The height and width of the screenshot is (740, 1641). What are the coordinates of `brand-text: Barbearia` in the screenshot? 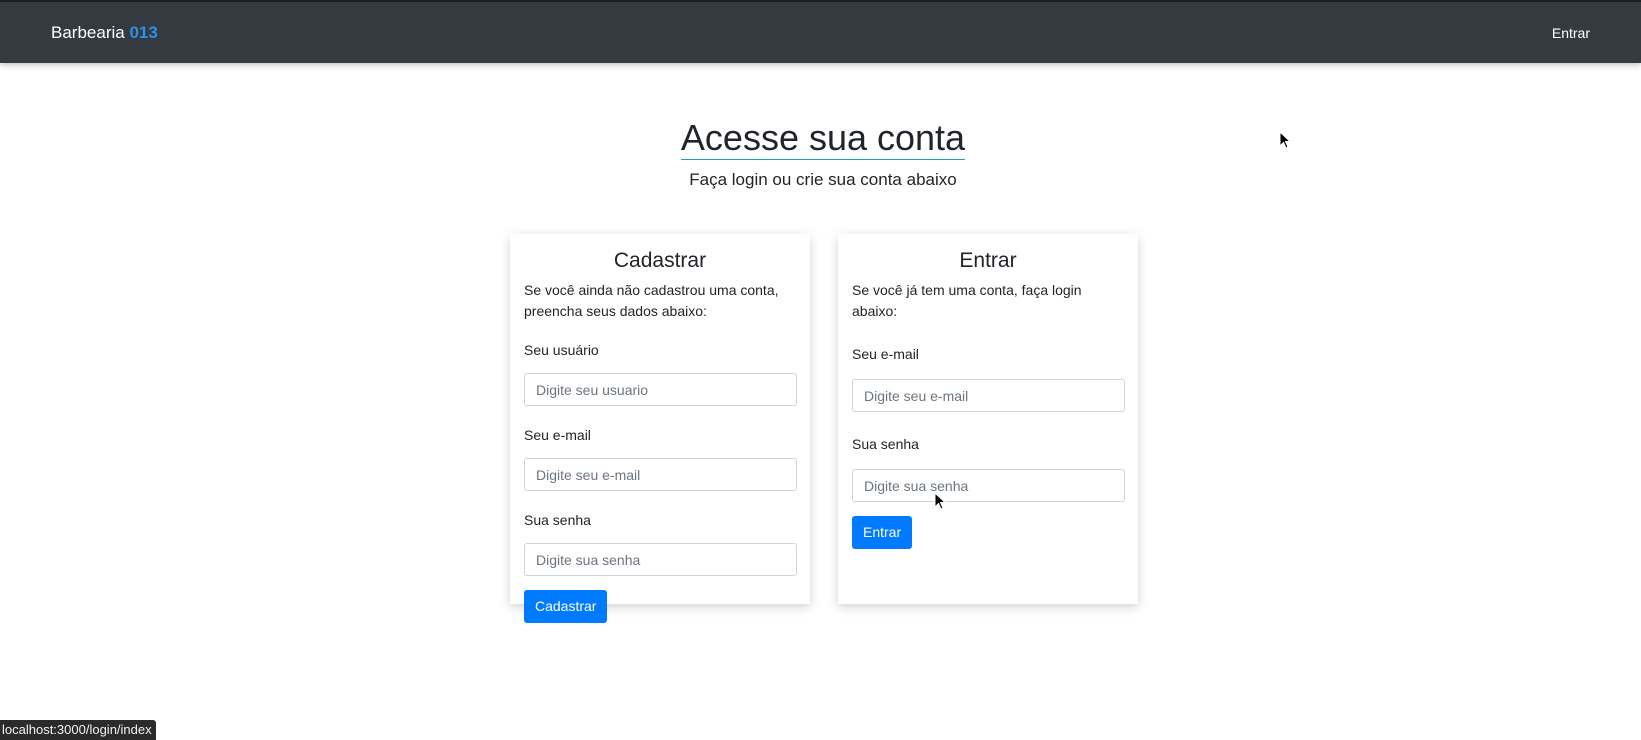 It's located at (88, 32).